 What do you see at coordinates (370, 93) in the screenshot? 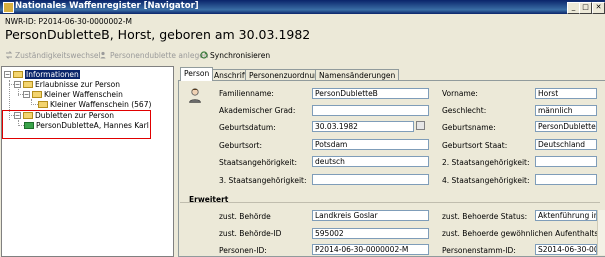
I see `familienname-field: PersonDubletteB` at bounding box center [370, 93].